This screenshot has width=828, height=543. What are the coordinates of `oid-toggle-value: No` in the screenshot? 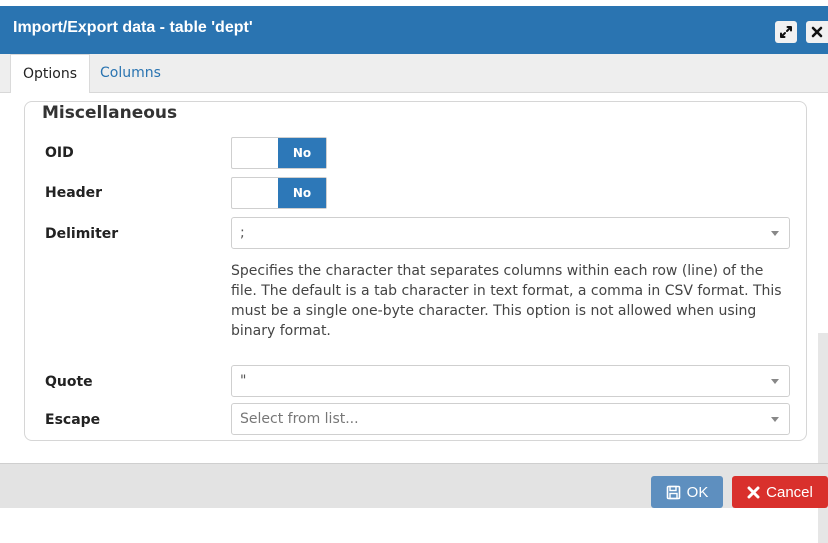 It's located at (302, 153).